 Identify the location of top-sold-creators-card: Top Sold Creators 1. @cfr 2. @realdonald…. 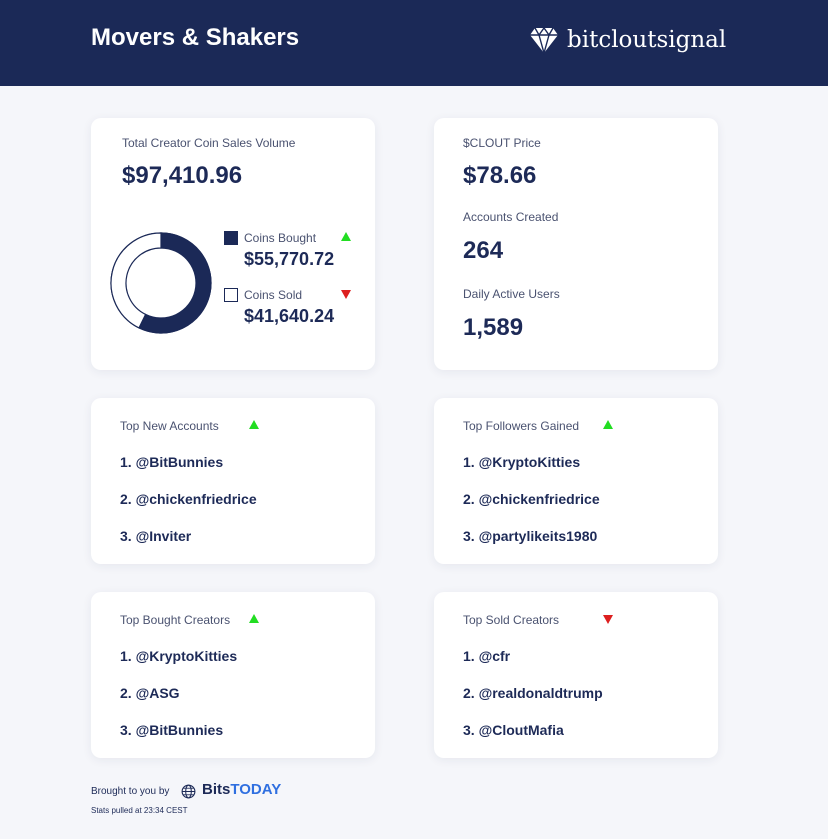
(576, 675).